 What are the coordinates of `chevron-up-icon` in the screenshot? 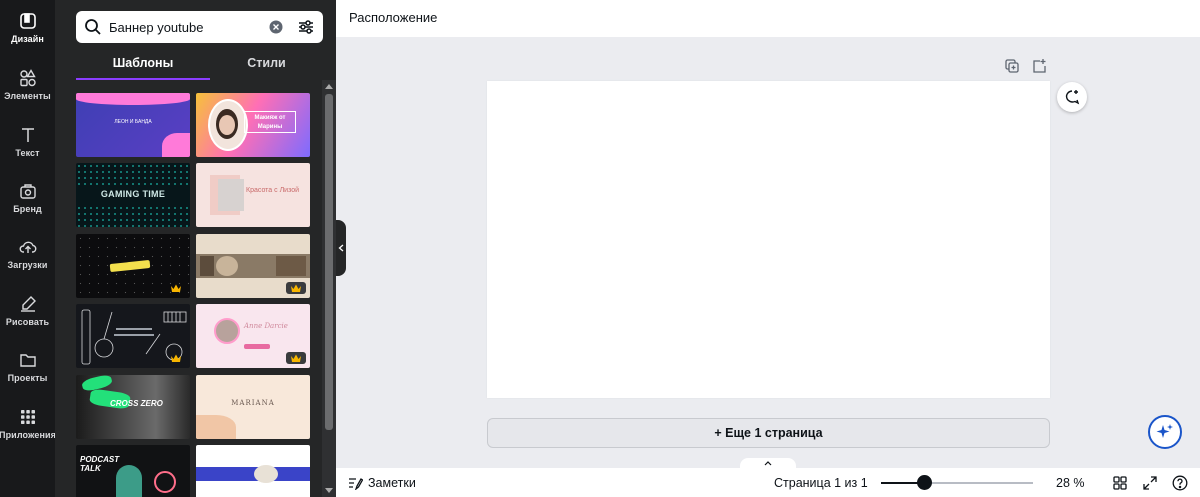 It's located at (768, 463).